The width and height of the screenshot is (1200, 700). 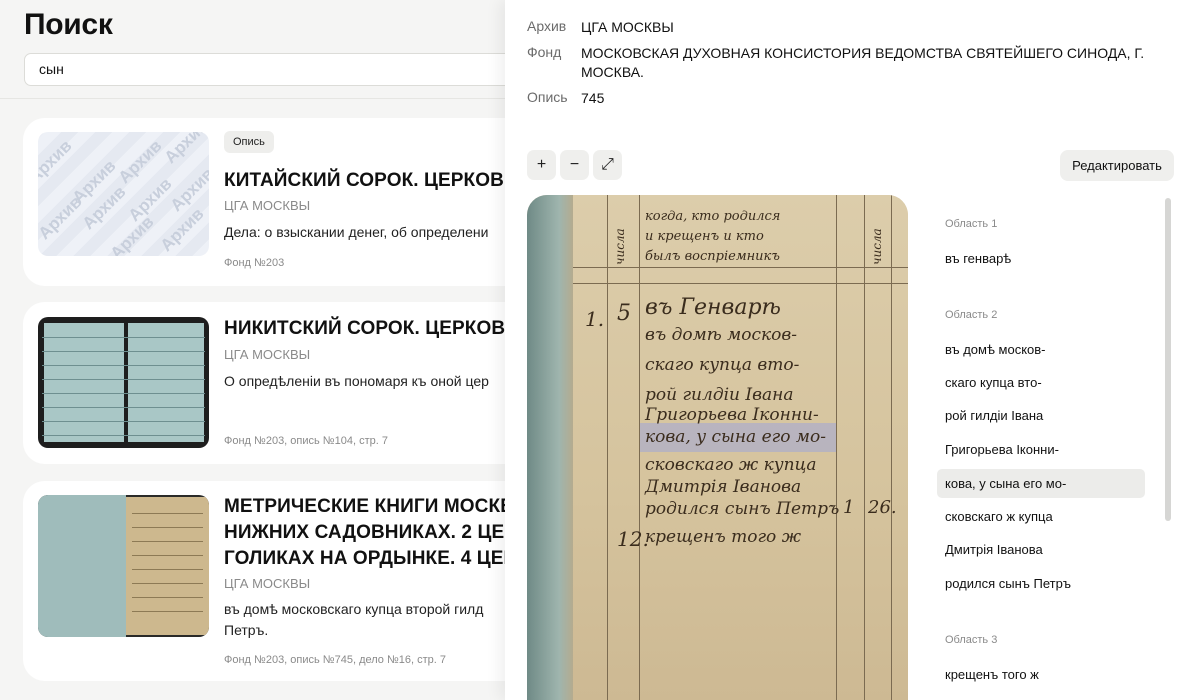 I want to click on scan-text: 26., so click(x=882, y=507).